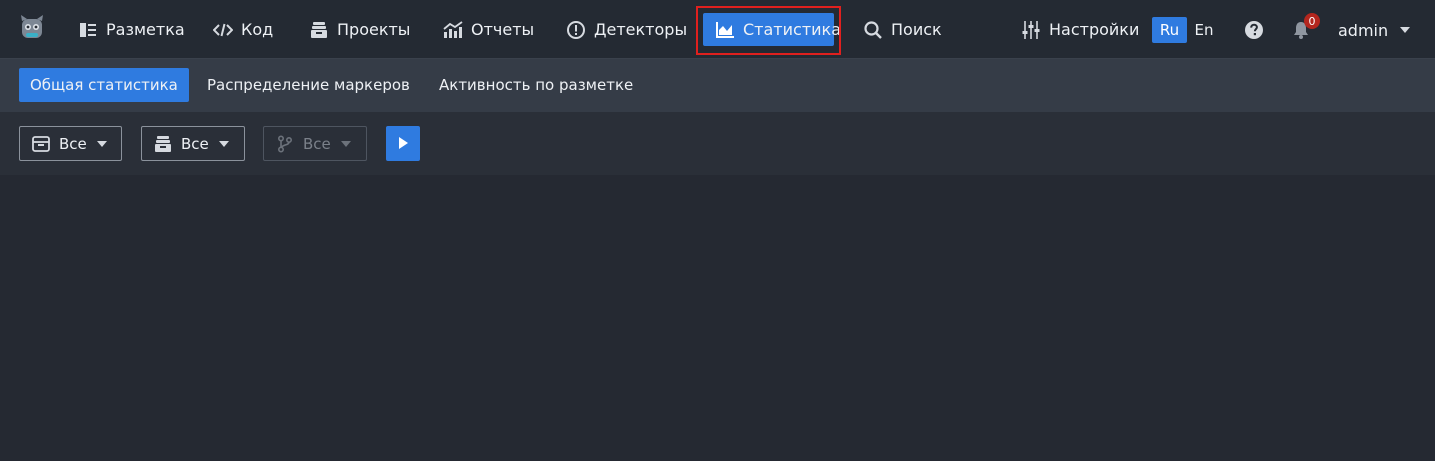  Describe the element at coordinates (104, 85) in the screenshot. I see `tab-general-statistics: Общая статистика` at that location.